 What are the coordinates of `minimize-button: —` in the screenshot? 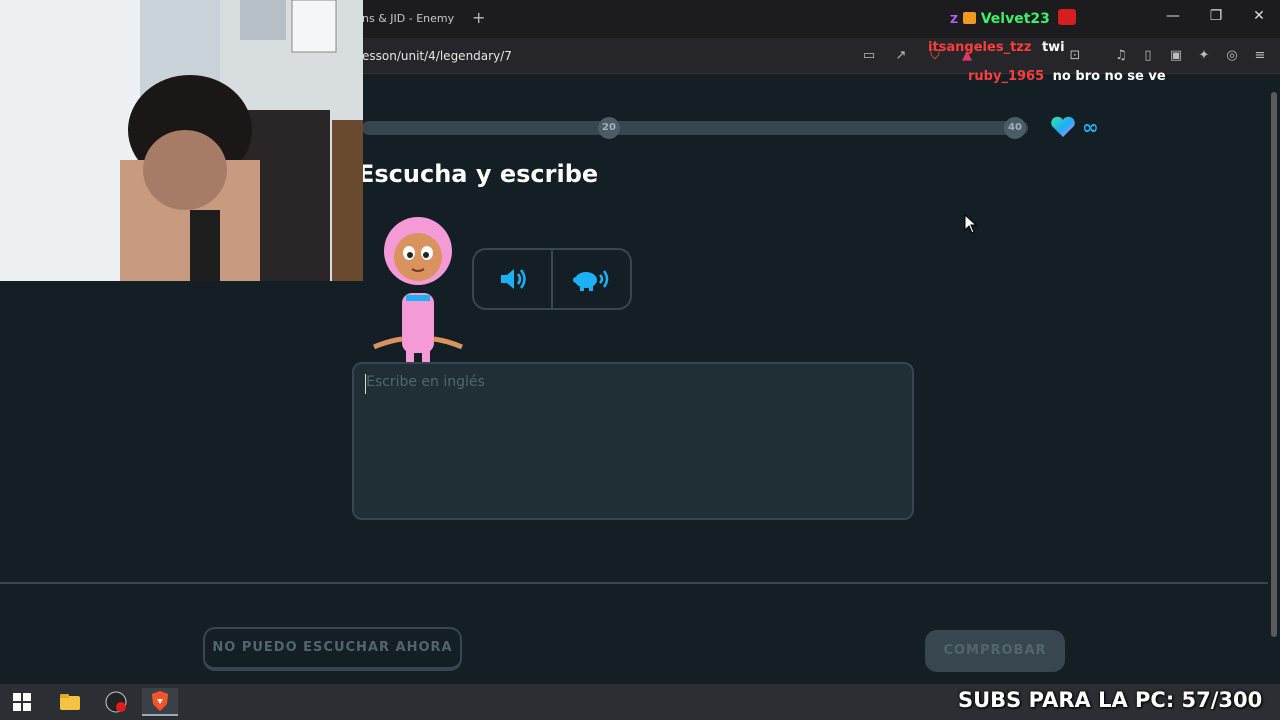 It's located at (1173, 16).